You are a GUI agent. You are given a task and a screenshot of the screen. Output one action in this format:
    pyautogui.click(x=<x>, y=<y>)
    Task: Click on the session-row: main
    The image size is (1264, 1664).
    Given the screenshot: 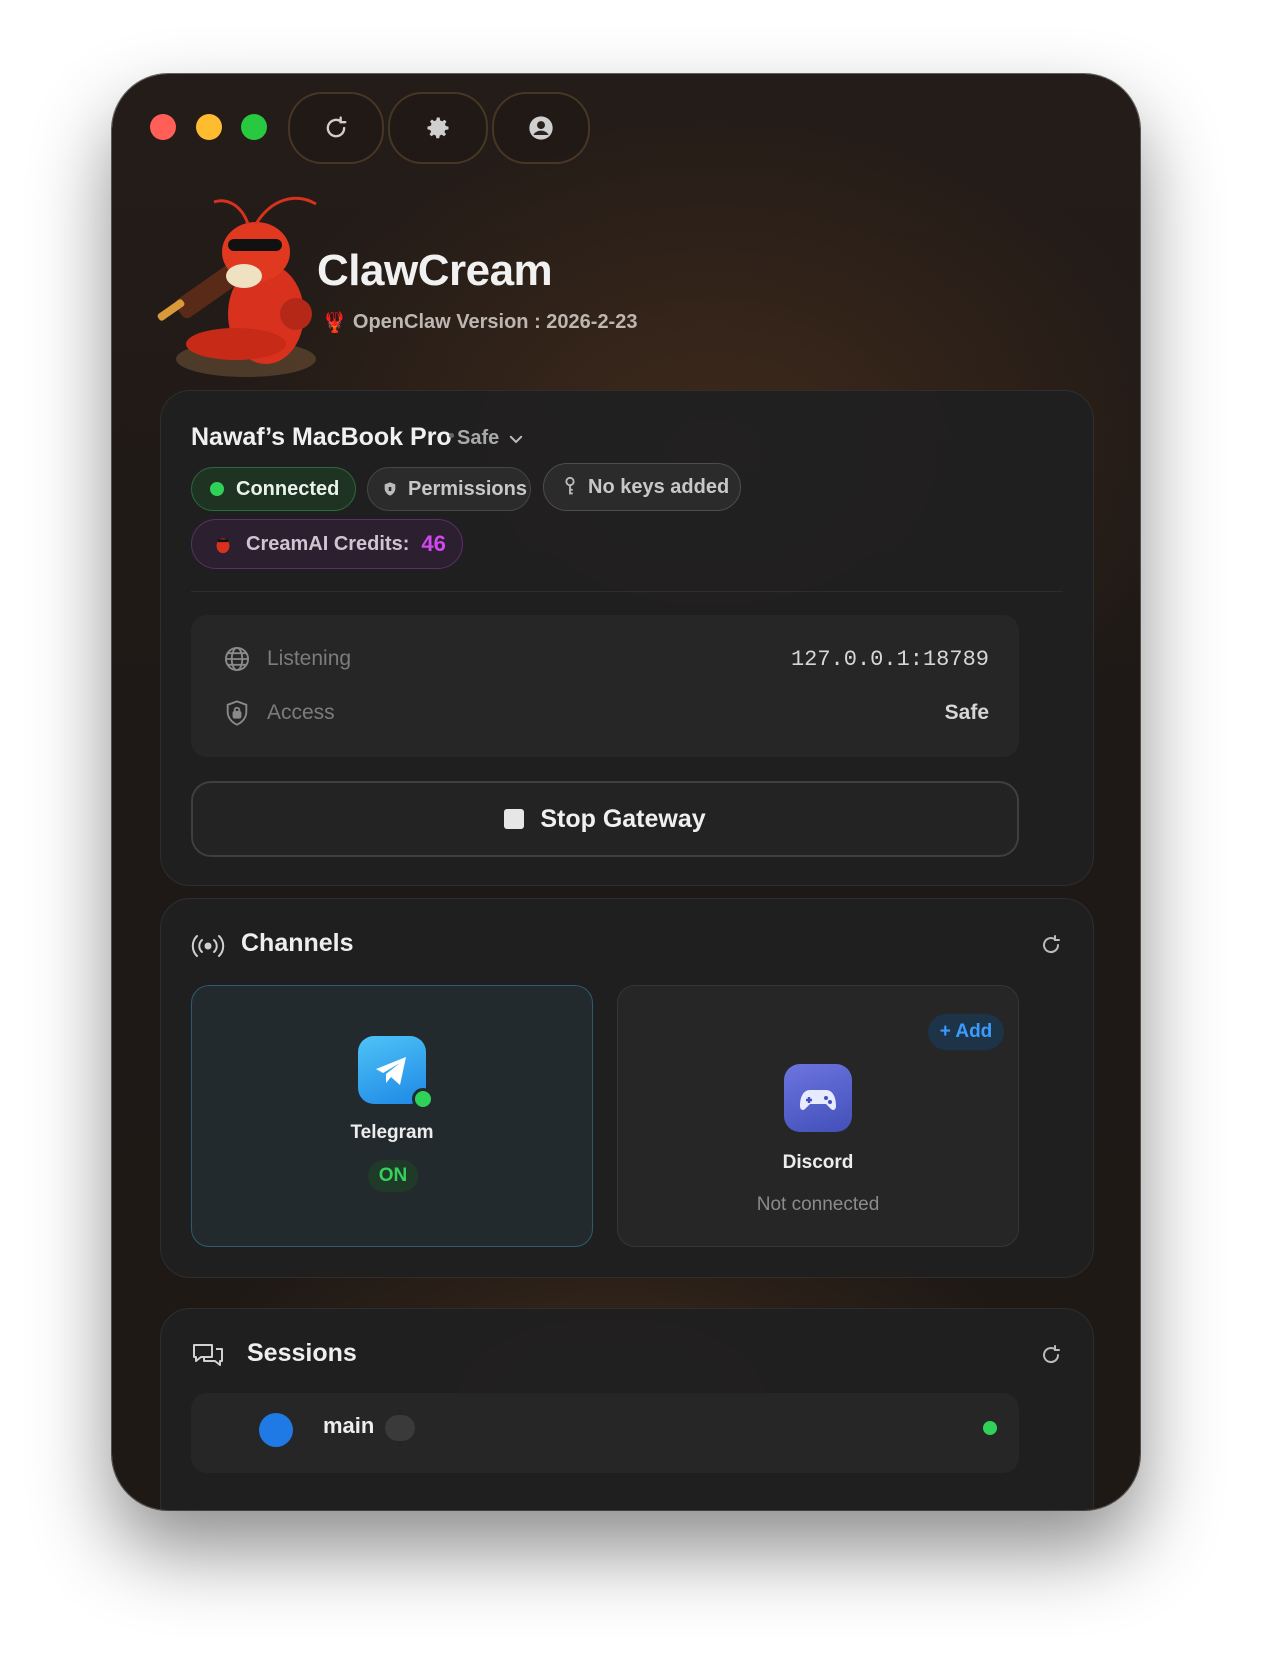 What is the action you would take?
    pyautogui.click(x=605, y=1433)
    